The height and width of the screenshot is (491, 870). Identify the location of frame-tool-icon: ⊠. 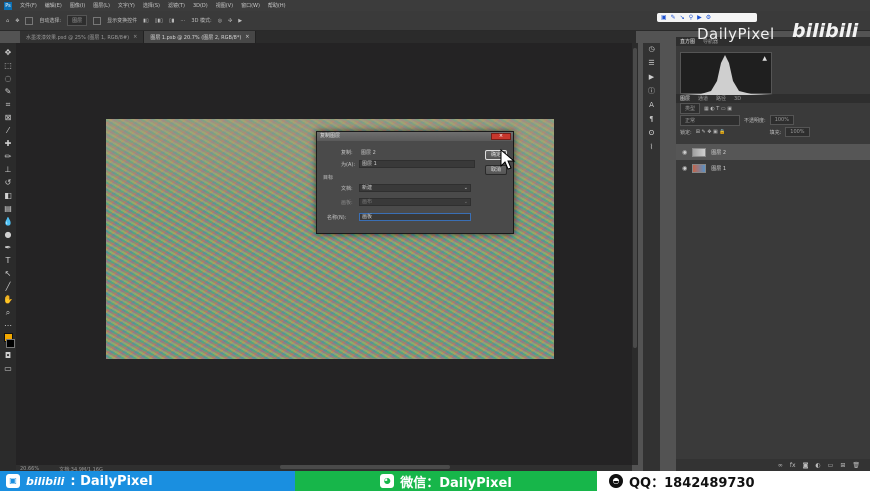
(8, 117).